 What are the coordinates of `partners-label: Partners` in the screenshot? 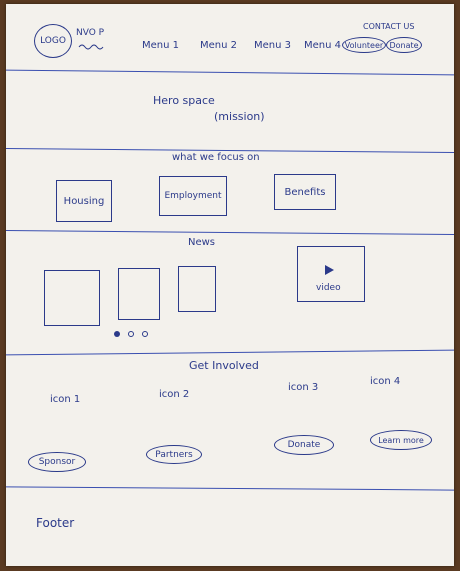 It's located at (174, 454).